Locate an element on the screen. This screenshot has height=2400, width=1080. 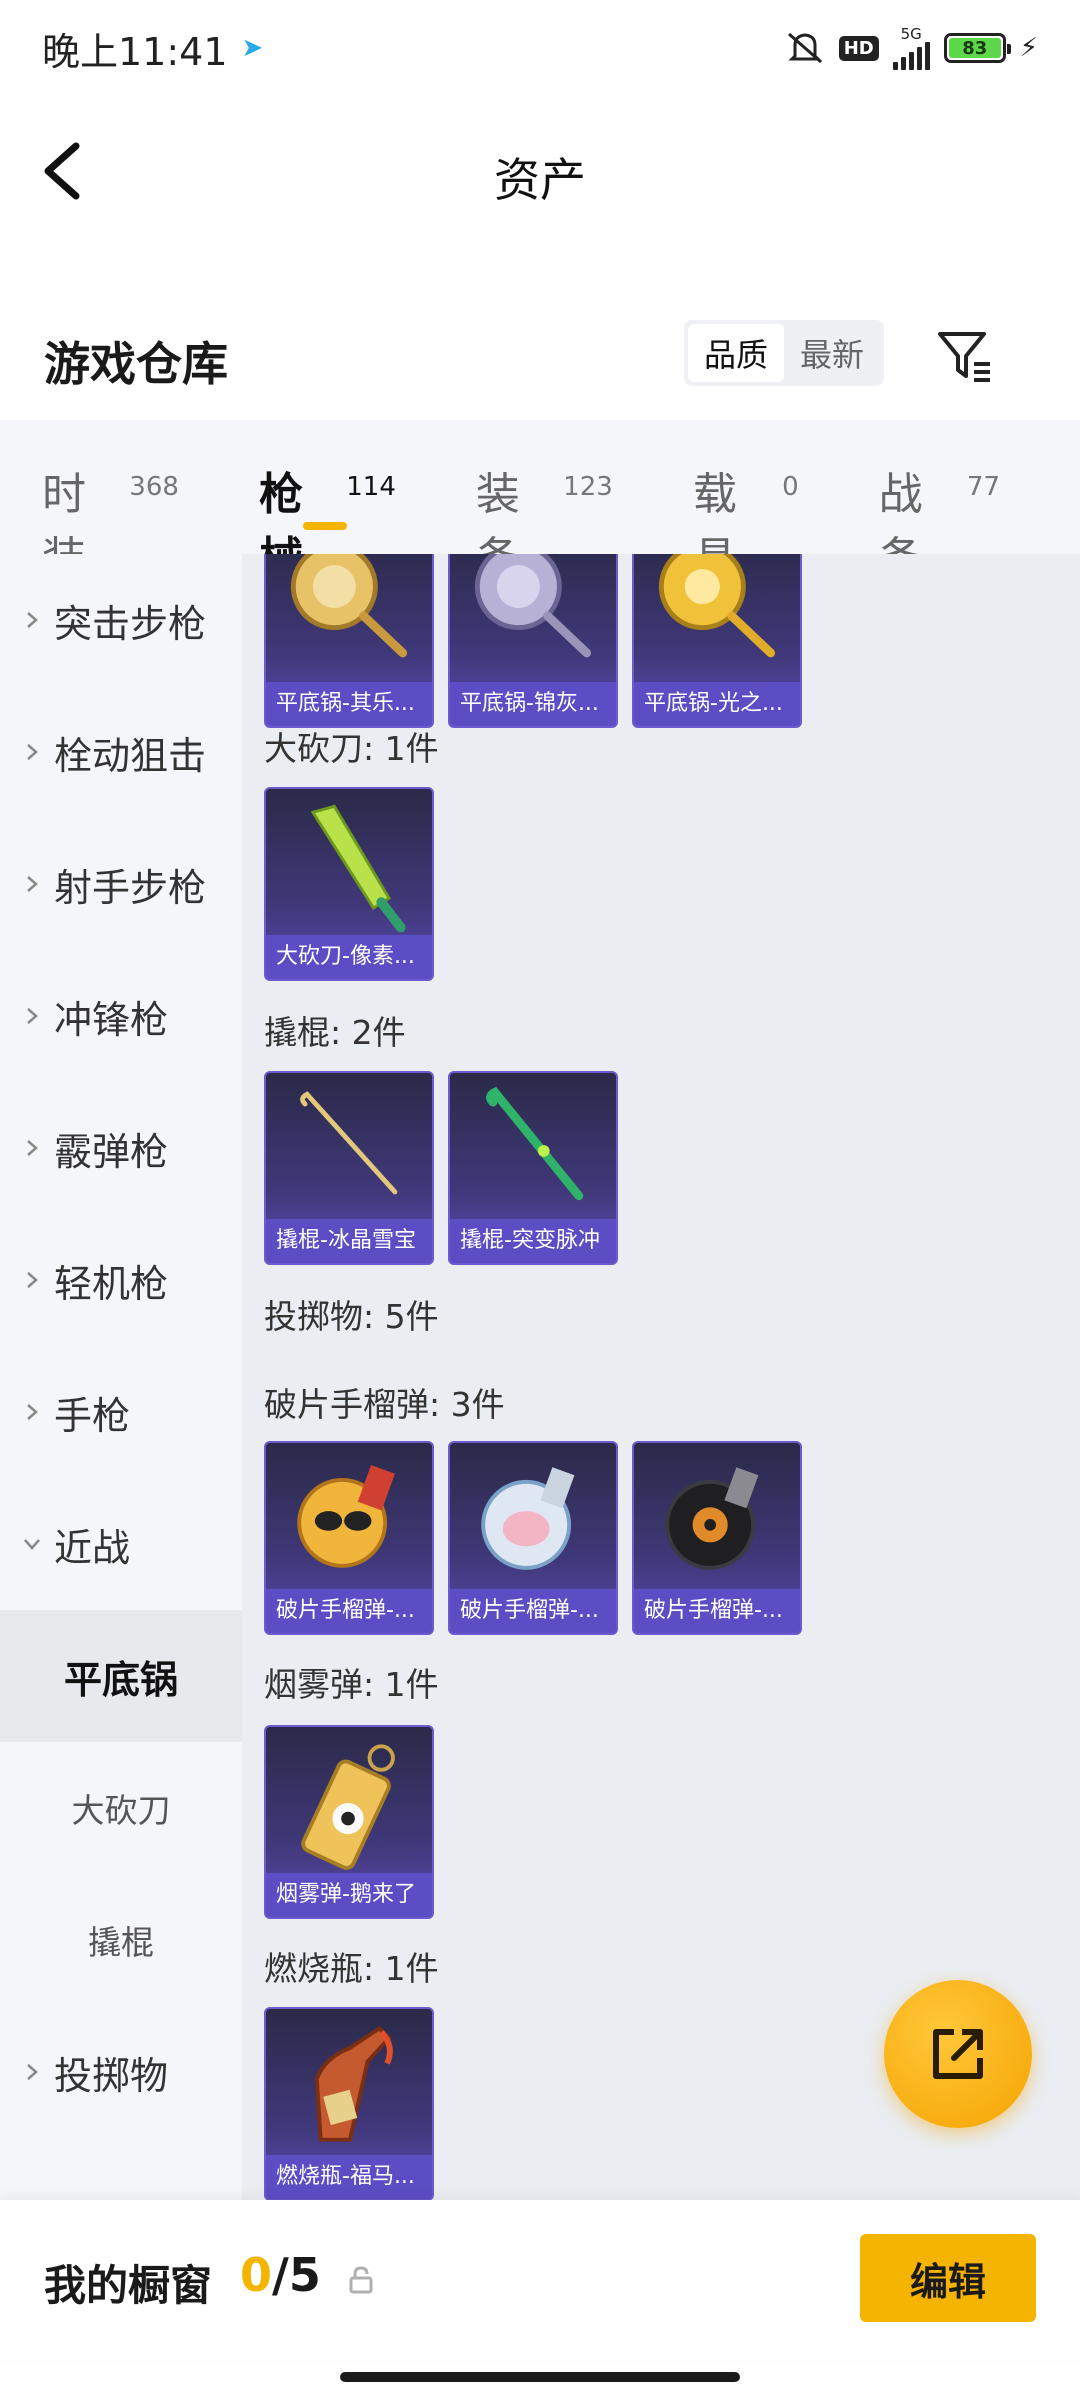
sidebar-item-smg: 冲锋枪 is located at coordinates (121, 1016).